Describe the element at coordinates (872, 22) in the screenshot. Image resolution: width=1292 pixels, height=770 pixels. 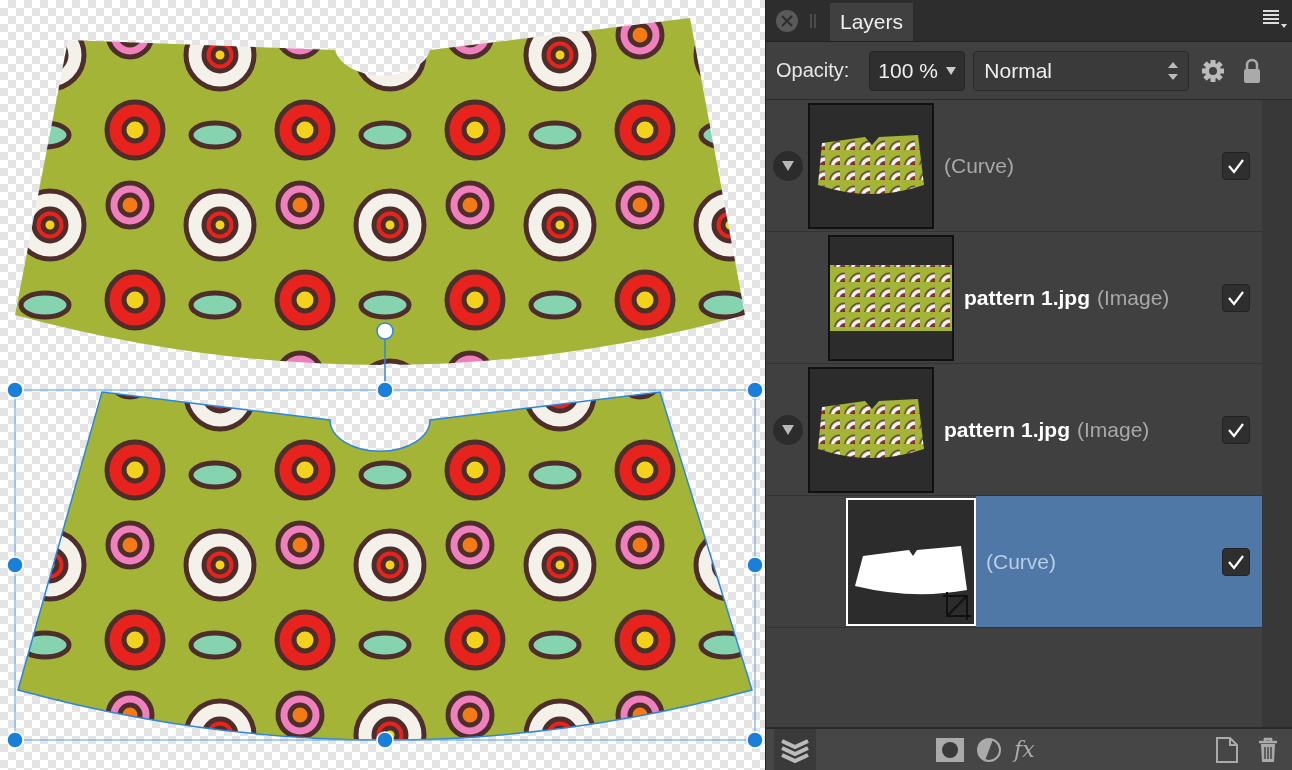
I see `layers-tab: Layers` at that location.